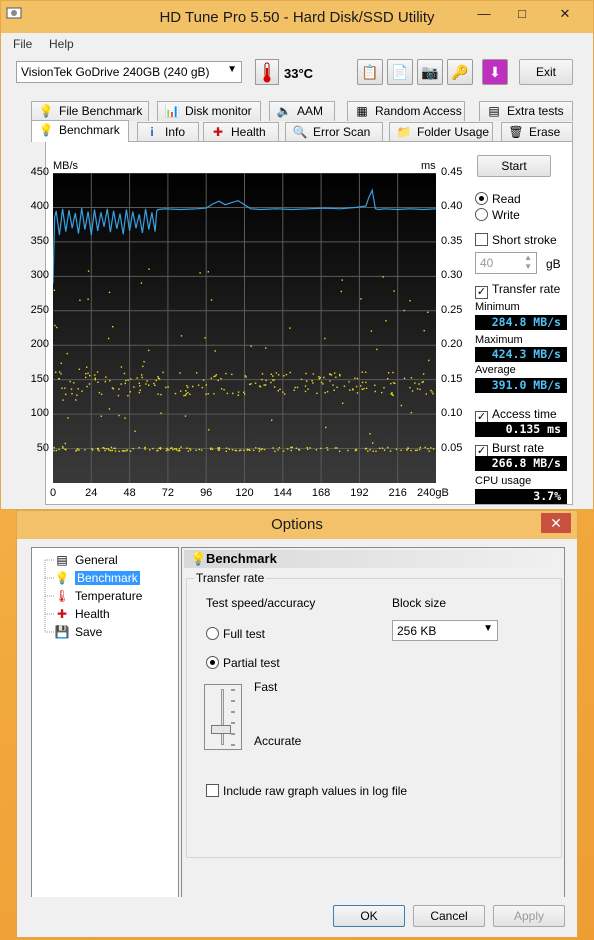 Image resolution: width=594 pixels, height=940 pixels. I want to click on raw-values-checkbox: Include raw graph values in log file, so click(306, 791).